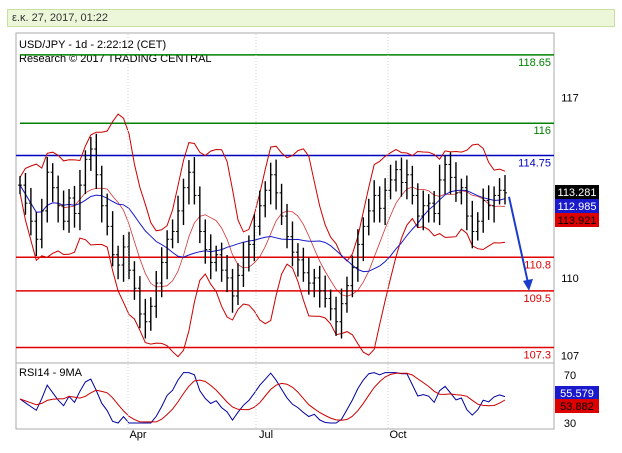 The width and height of the screenshot is (622, 453). I want to click on price-badge-label: 113.281, so click(577, 193).